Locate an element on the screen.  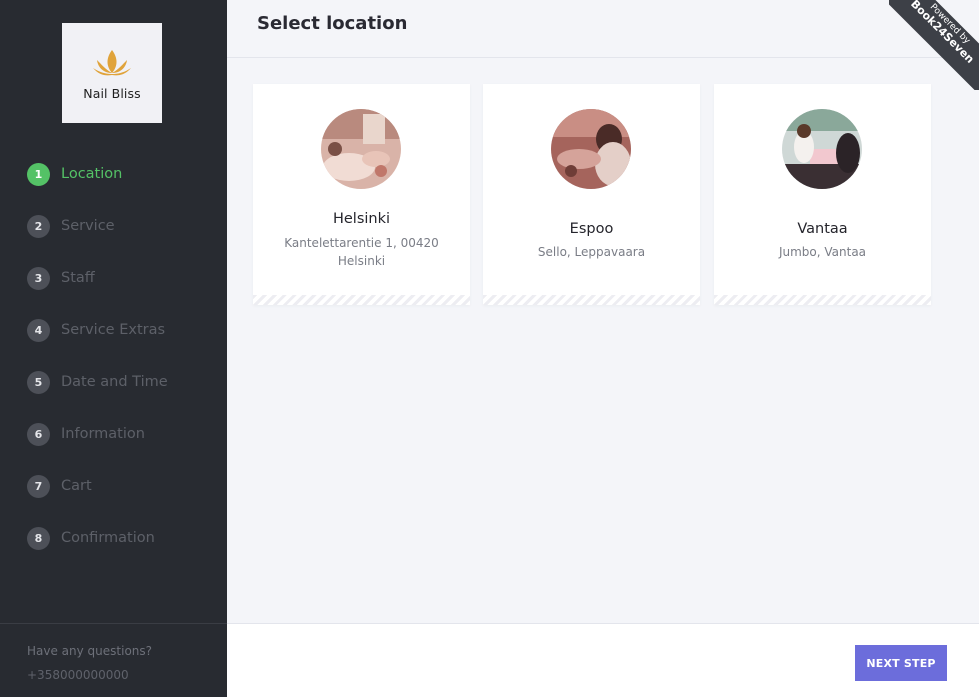
brand-name: Nail Bliss is located at coordinates (112, 93).